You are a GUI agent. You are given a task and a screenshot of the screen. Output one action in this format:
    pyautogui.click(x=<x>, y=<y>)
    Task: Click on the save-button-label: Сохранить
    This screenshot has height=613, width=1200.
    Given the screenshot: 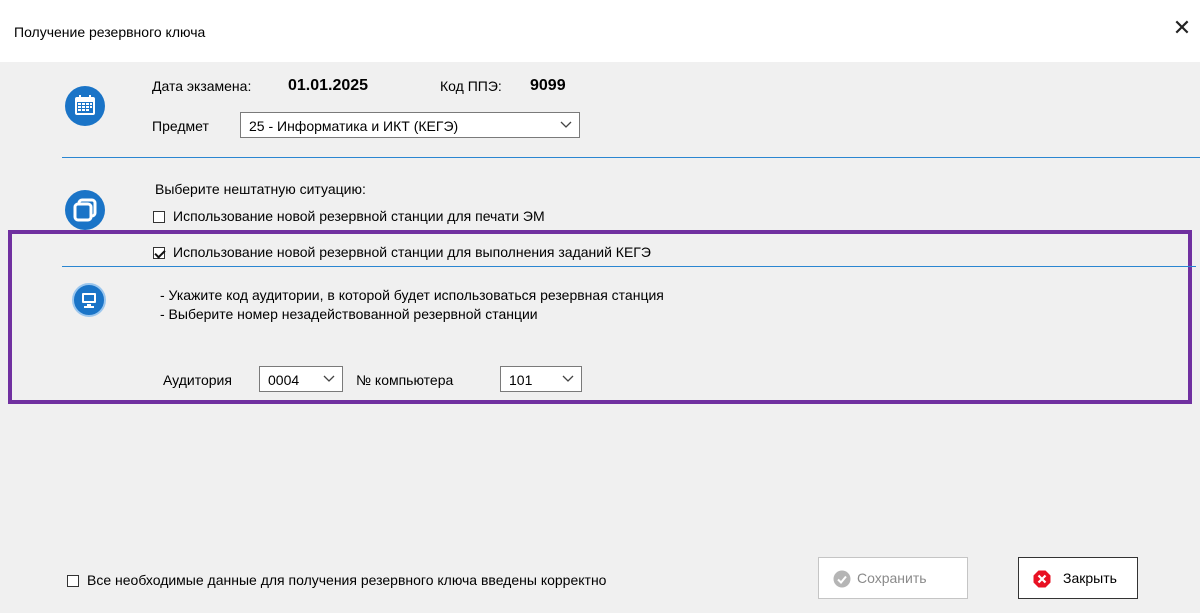 What is the action you would take?
    pyautogui.click(x=892, y=578)
    